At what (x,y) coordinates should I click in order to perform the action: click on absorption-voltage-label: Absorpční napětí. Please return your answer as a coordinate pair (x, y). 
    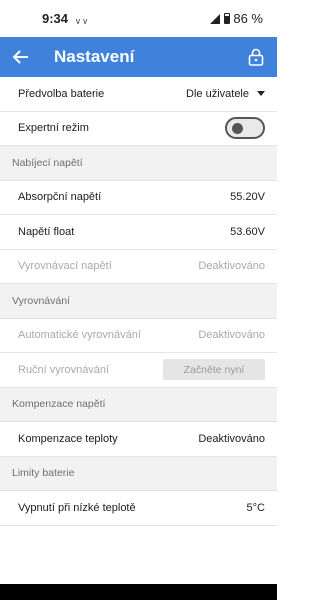
    Looking at the image, I should click on (60, 197).